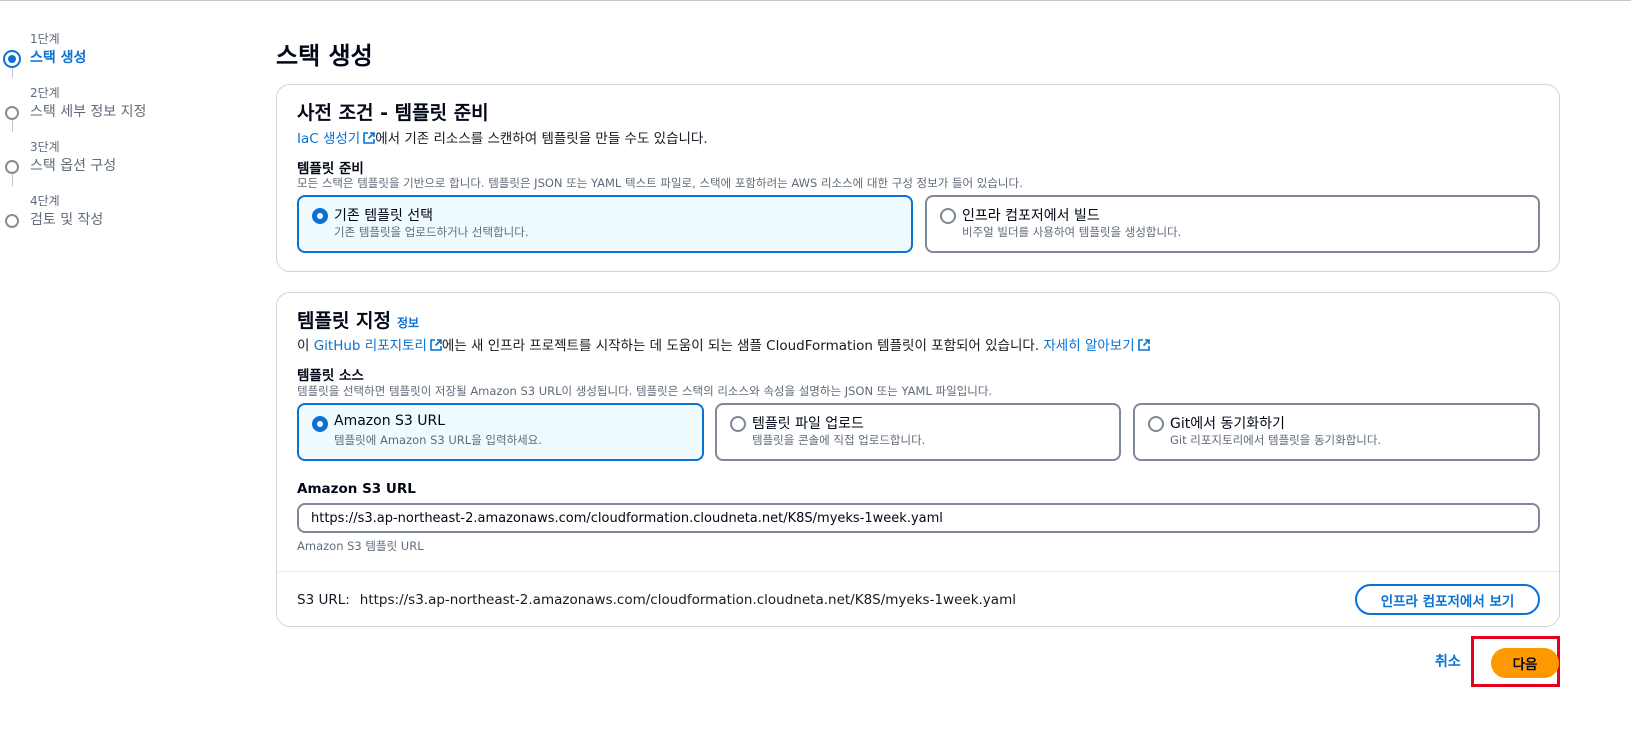 The image size is (1631, 751). What do you see at coordinates (1336, 432) in the screenshot?
I see `source-git-sync: Git에서 동기화하기 Git 리포지토리에서 템플릿을 동기화합니다.` at bounding box center [1336, 432].